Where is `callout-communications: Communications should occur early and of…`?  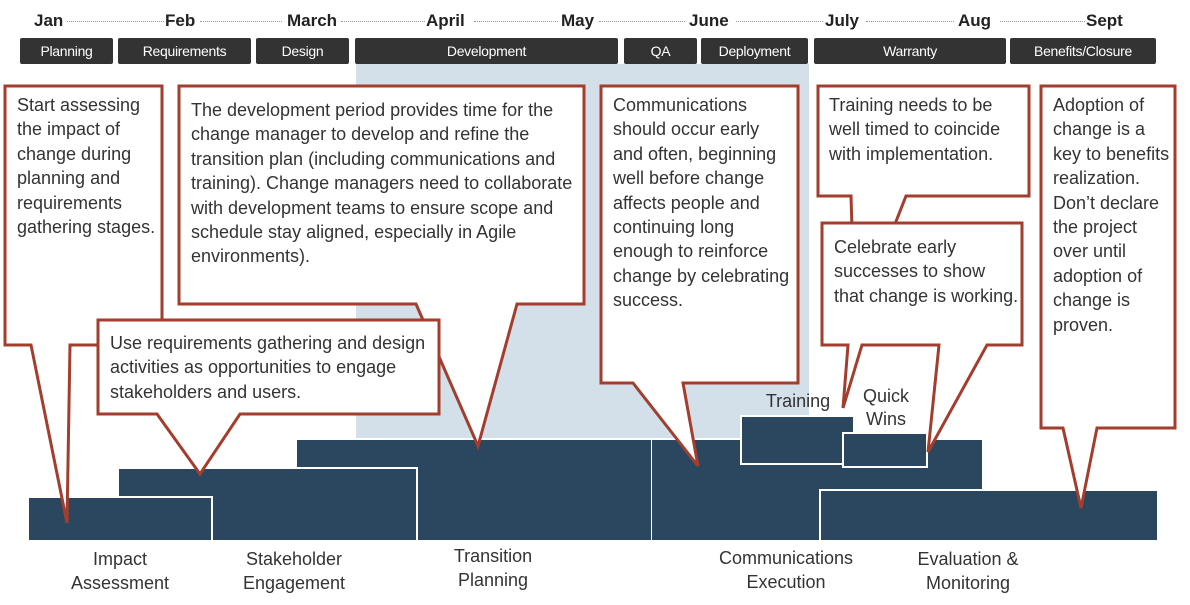
callout-communications: Communications should occur early and of… is located at coordinates (701, 203).